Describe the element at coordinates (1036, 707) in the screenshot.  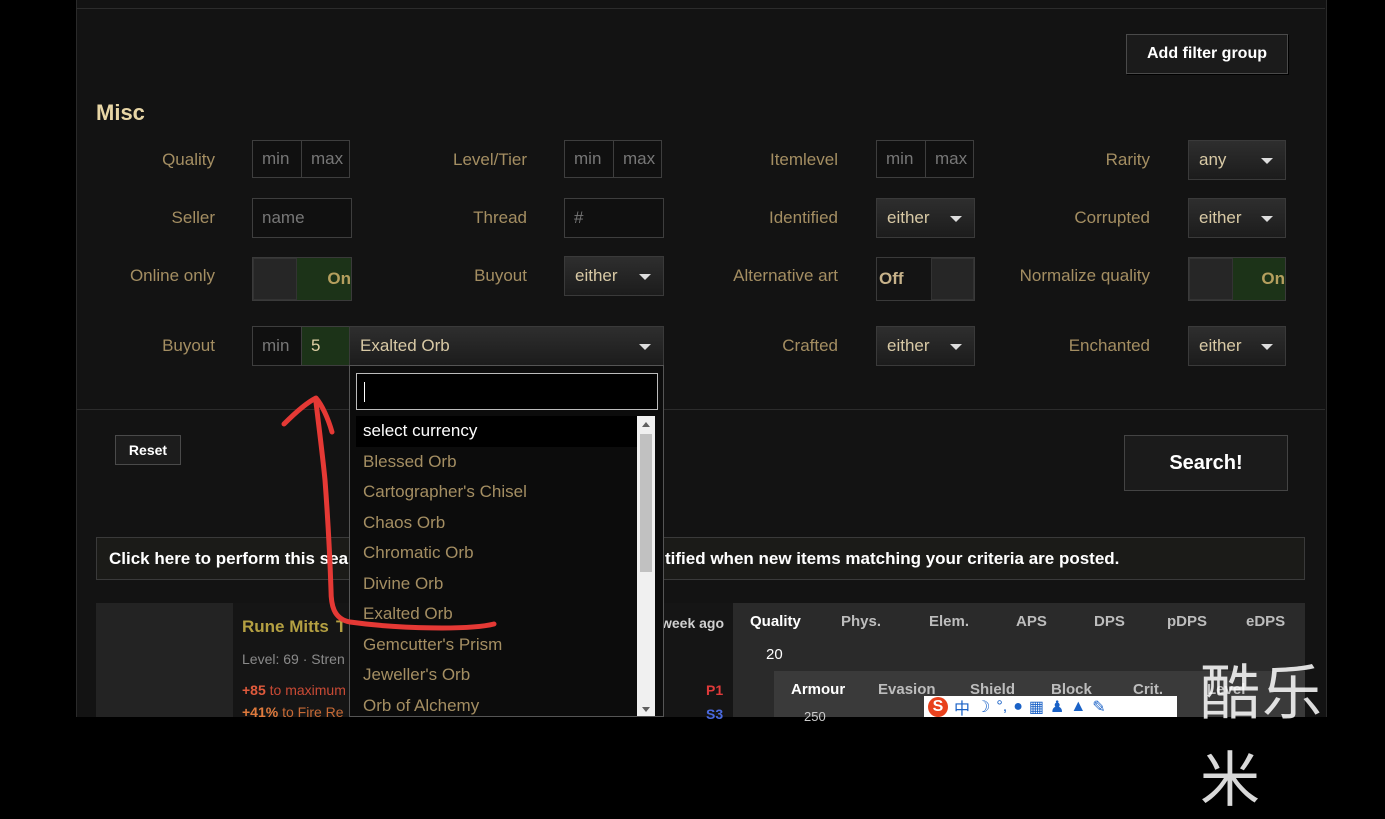
I see `keyboard-icon: ▦` at that location.